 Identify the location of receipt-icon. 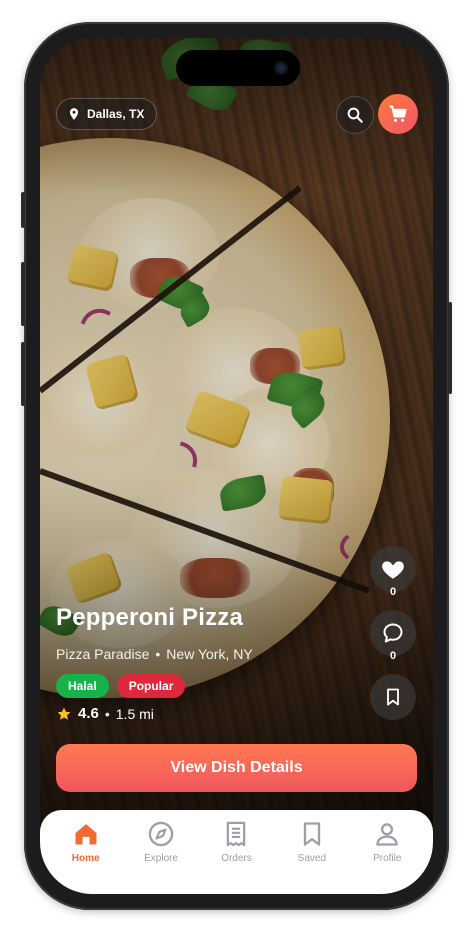
(236, 834).